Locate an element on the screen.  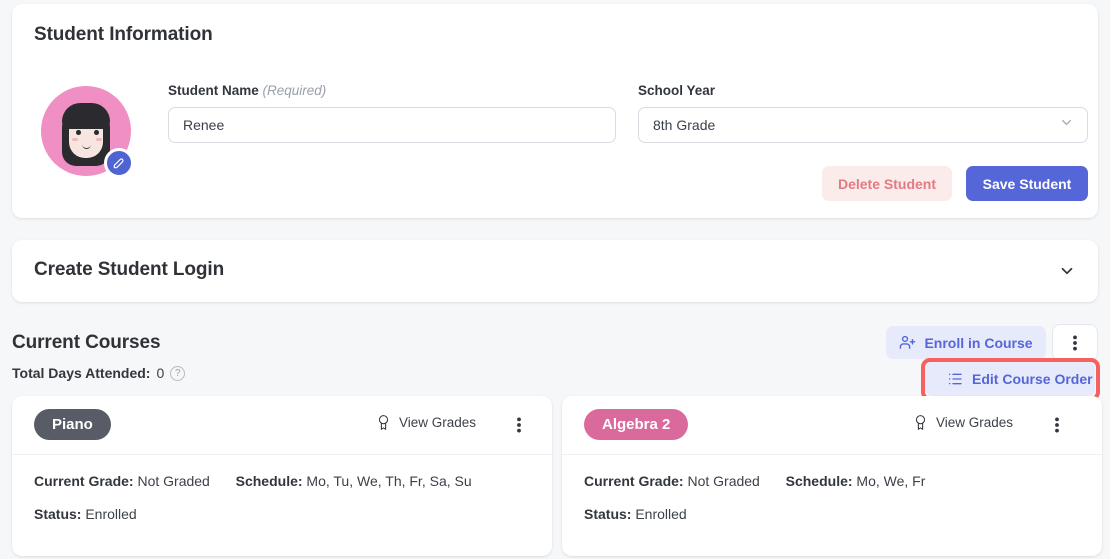
student-name-label: Student Name (Required) is located at coordinates (247, 90).